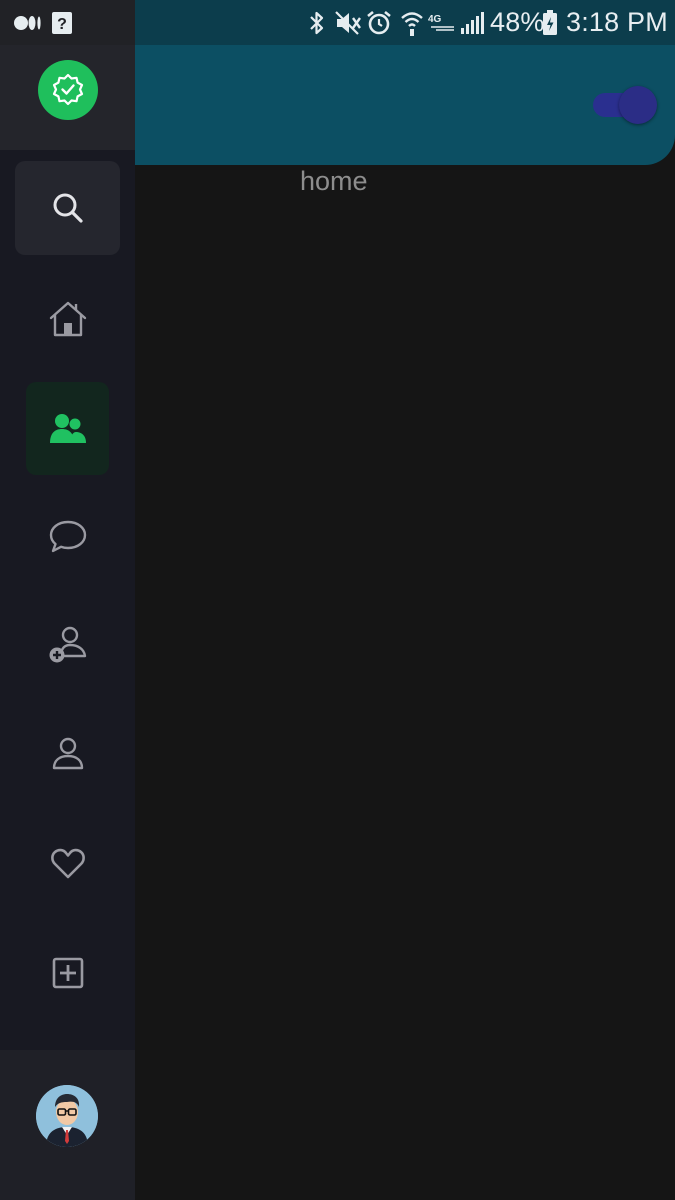 The width and height of the screenshot is (675, 1200). Describe the element at coordinates (550, 22) in the screenshot. I see `battery-charging-icon` at that location.